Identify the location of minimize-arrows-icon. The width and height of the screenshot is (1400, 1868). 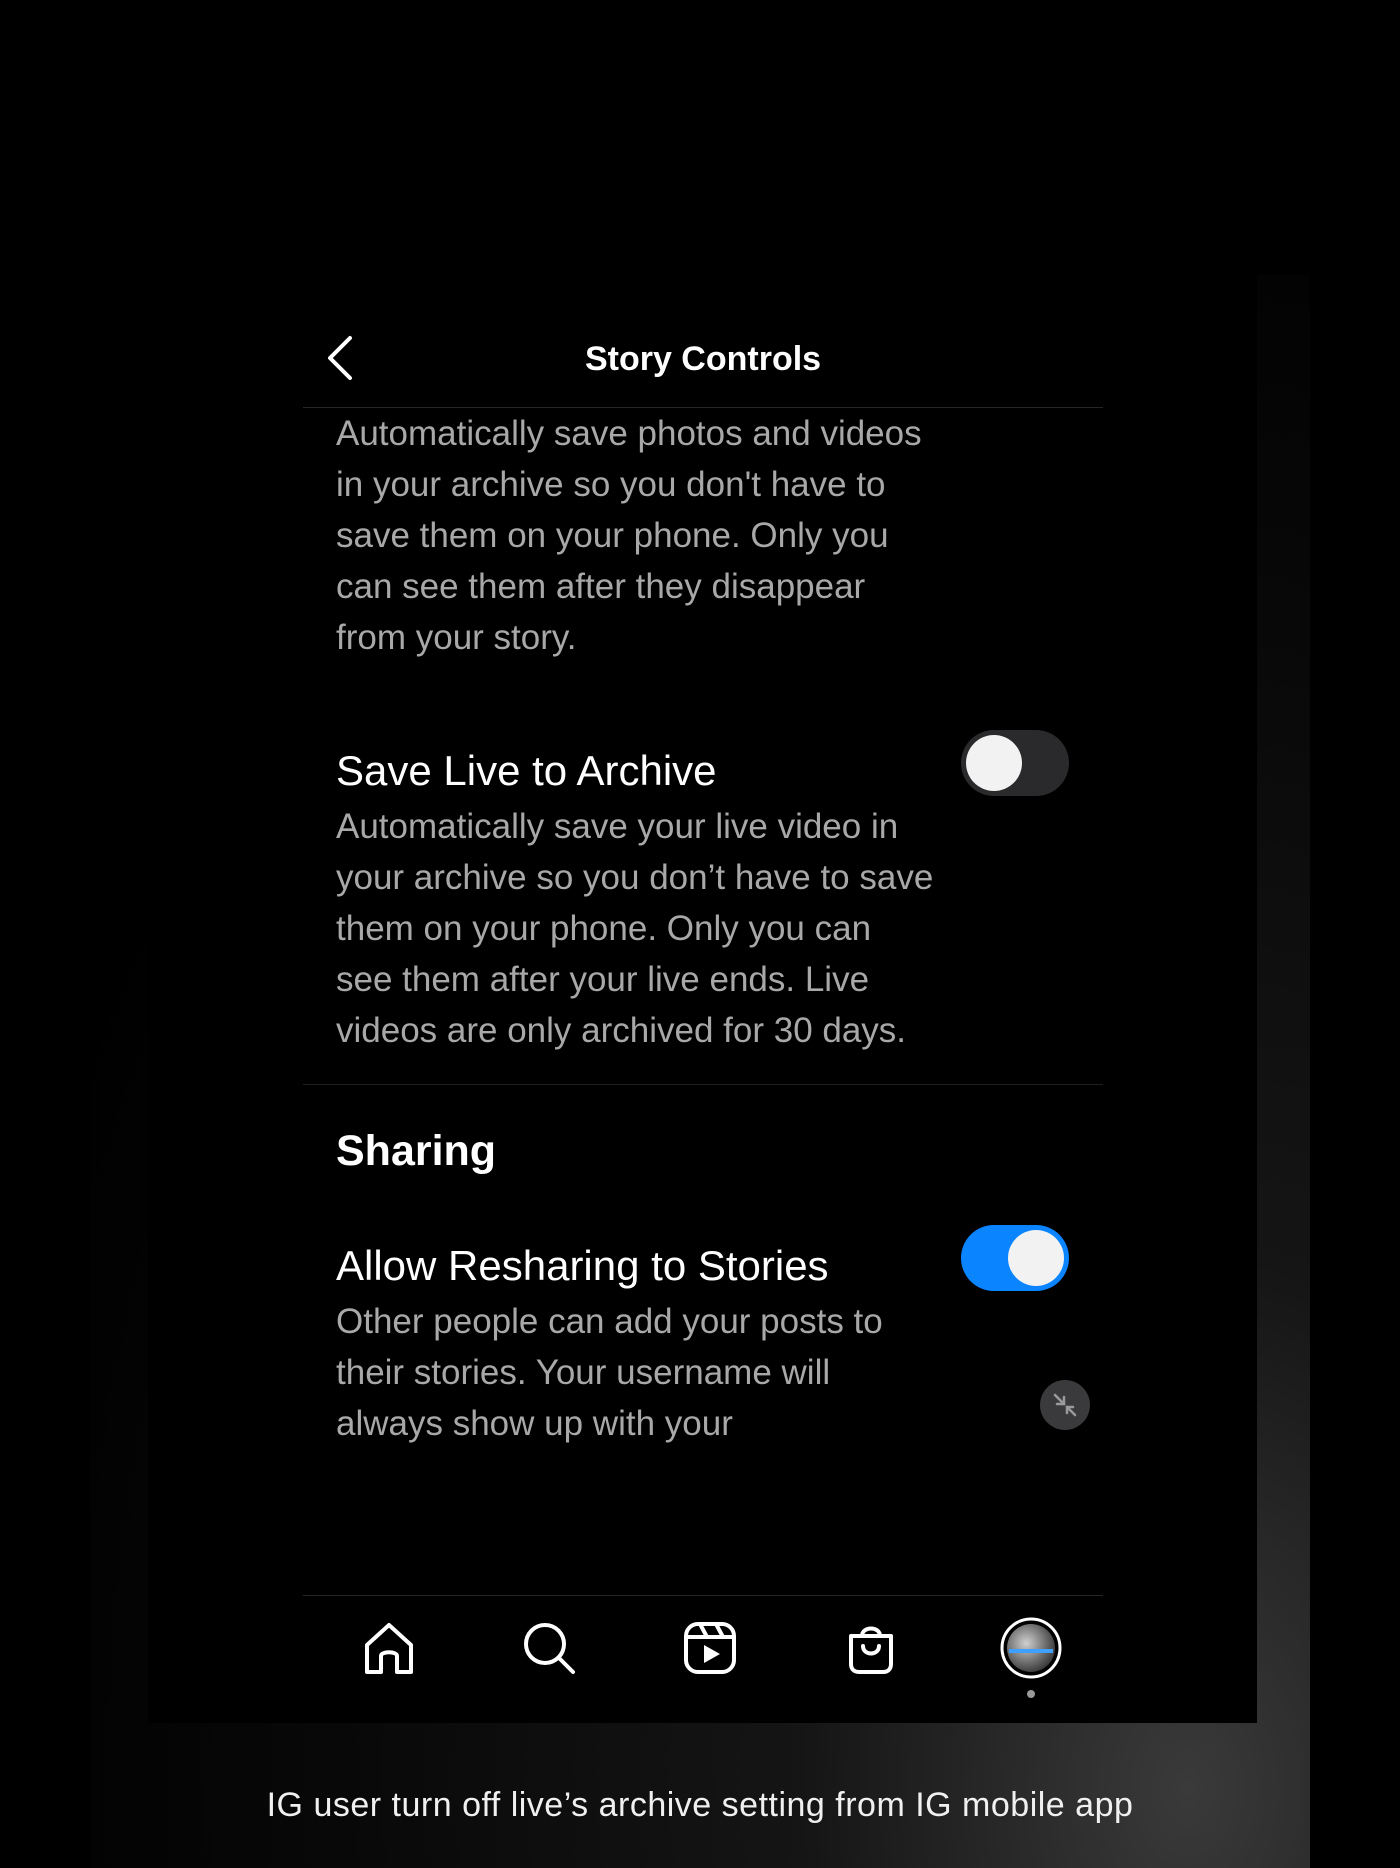
(1065, 1405).